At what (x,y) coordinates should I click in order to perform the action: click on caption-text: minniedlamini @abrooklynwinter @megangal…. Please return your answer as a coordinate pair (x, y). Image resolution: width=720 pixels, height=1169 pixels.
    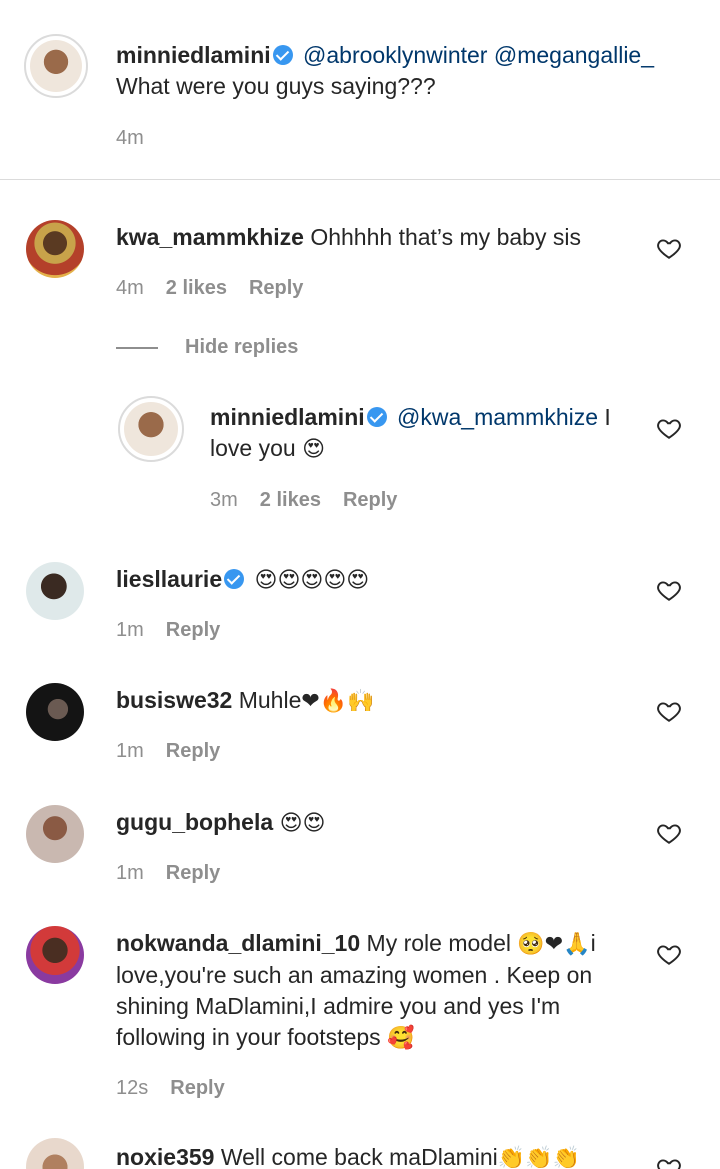
    Looking at the image, I should click on (406, 71).